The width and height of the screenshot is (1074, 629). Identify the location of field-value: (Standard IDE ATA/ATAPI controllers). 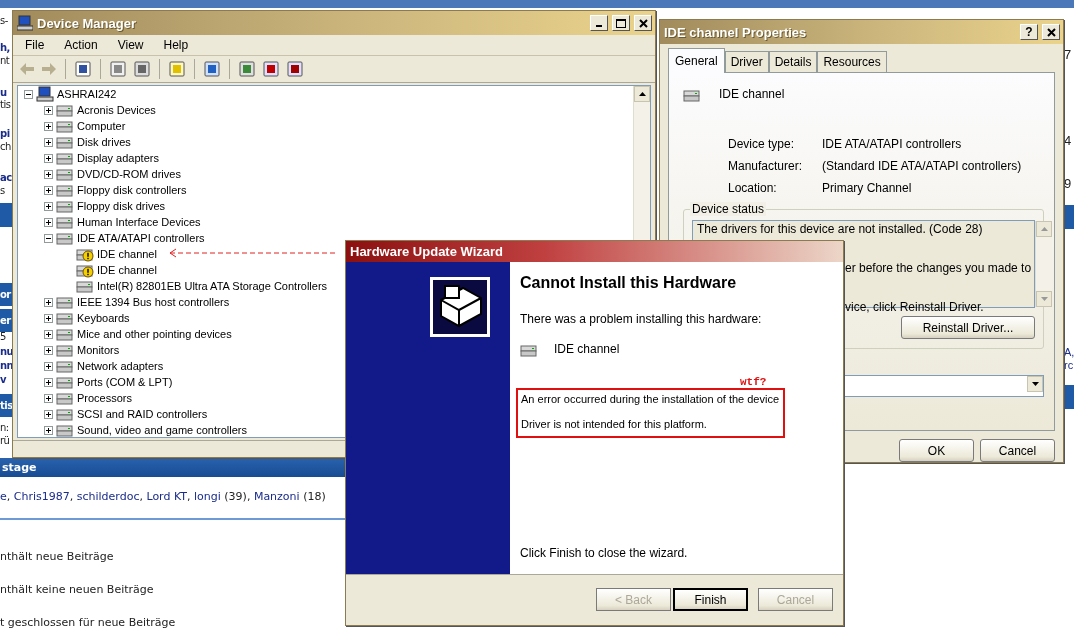
(922, 166).